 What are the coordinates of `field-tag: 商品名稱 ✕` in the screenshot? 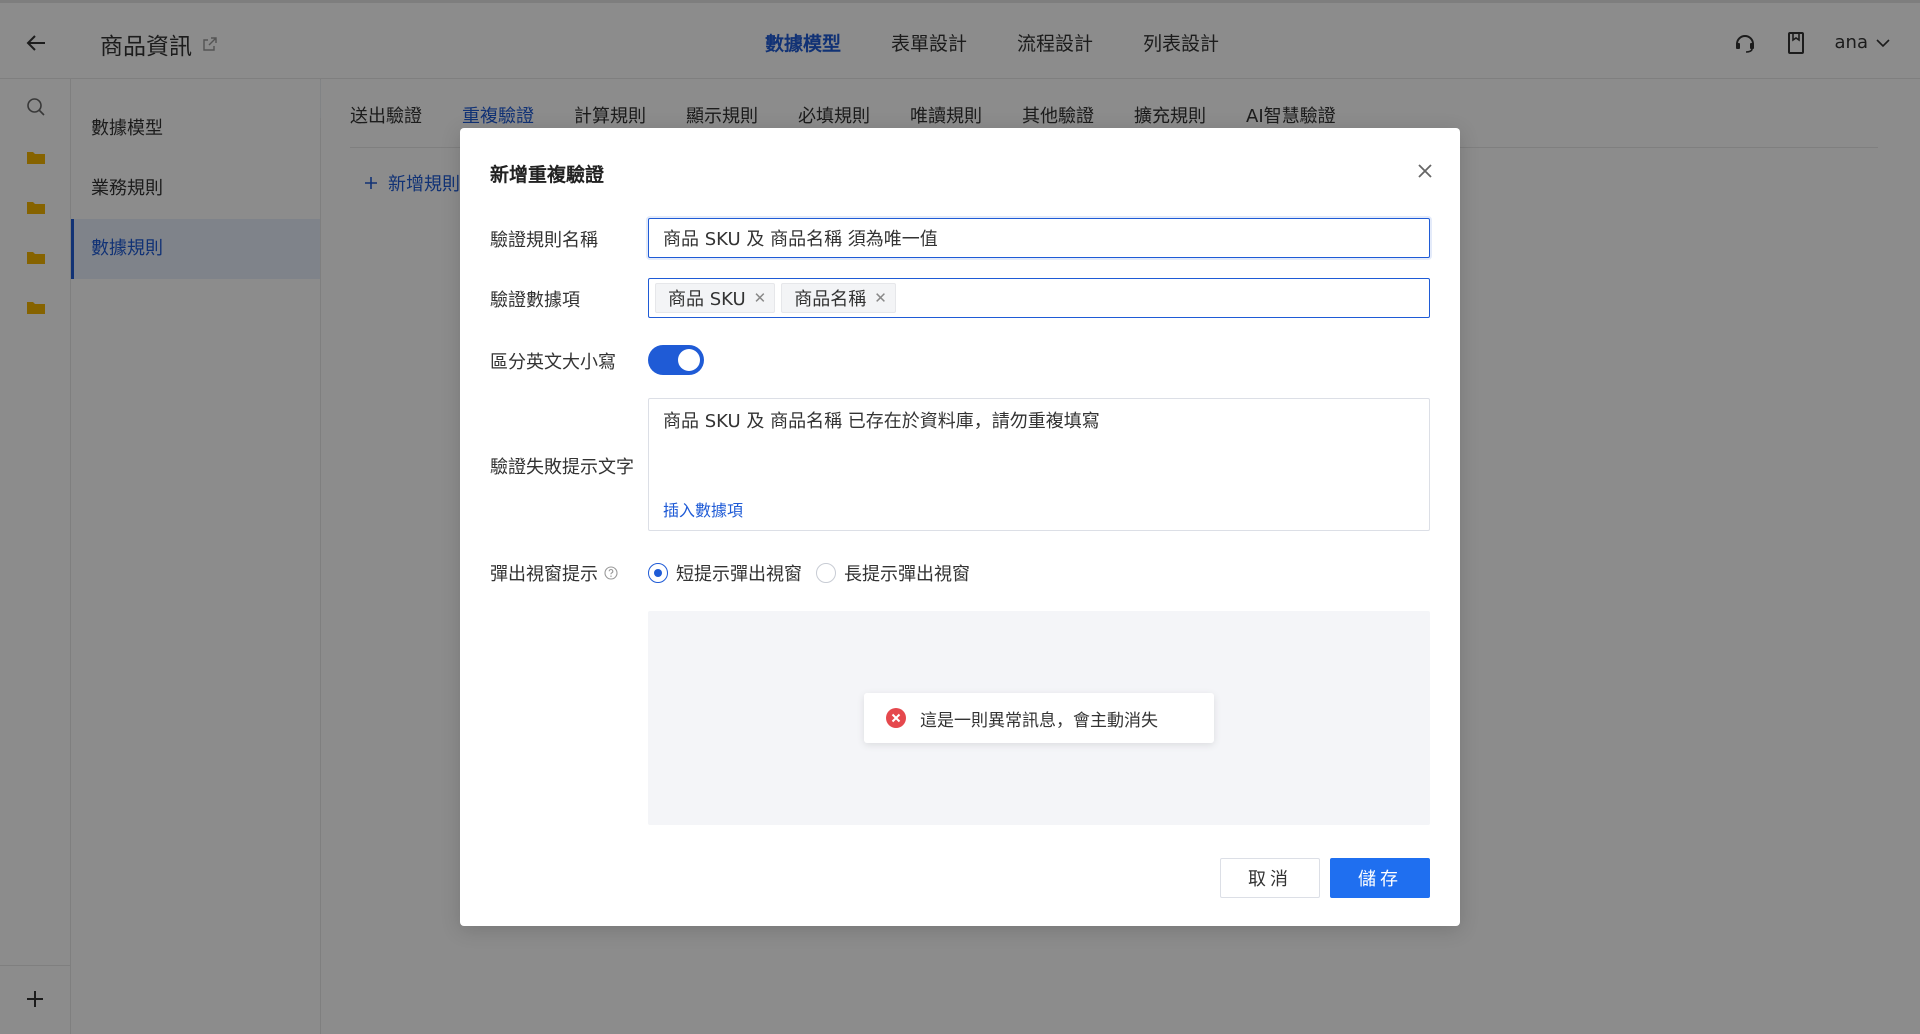 It's located at (838, 298).